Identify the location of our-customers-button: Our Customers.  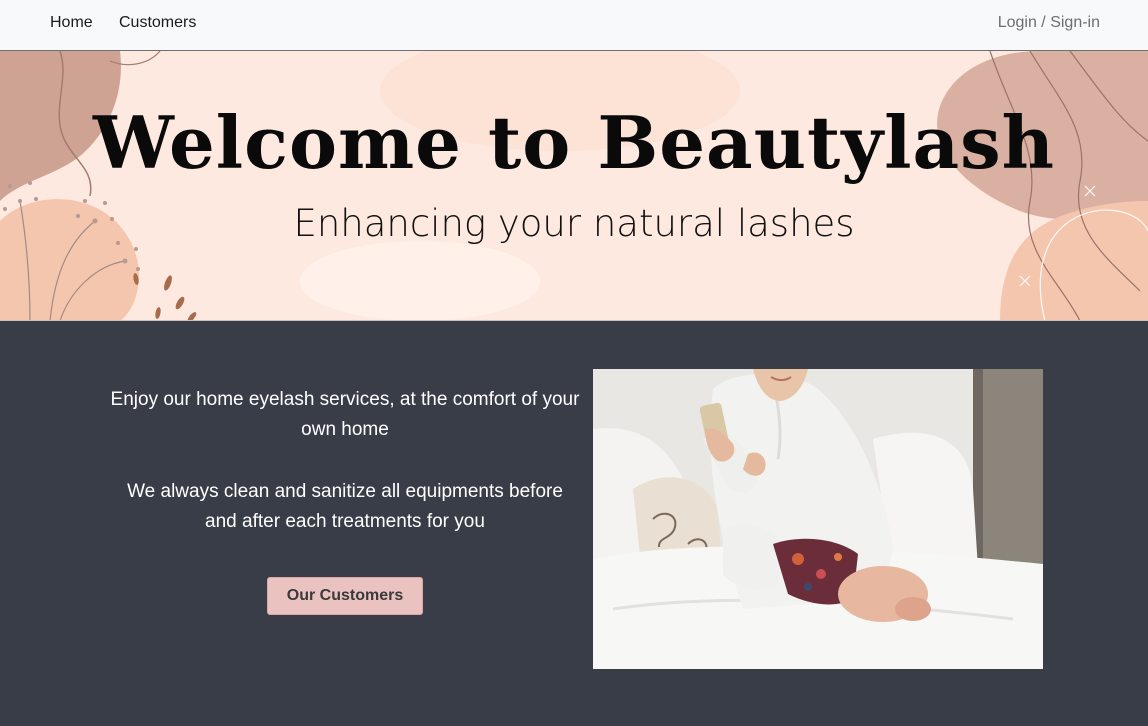
(345, 596).